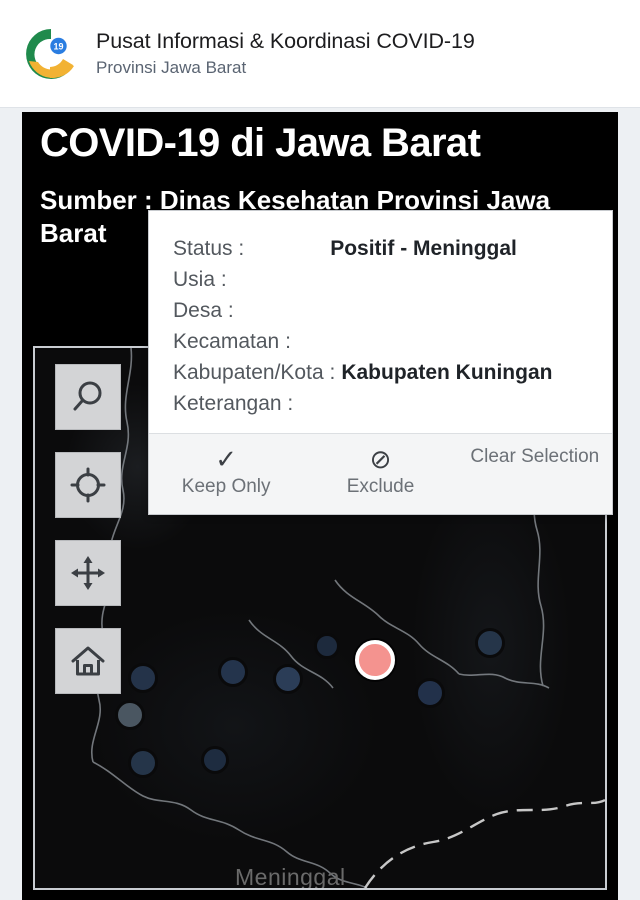 The image size is (640, 900). What do you see at coordinates (423, 248) in the screenshot?
I see `tooltip-value: Positif - Meninggal` at bounding box center [423, 248].